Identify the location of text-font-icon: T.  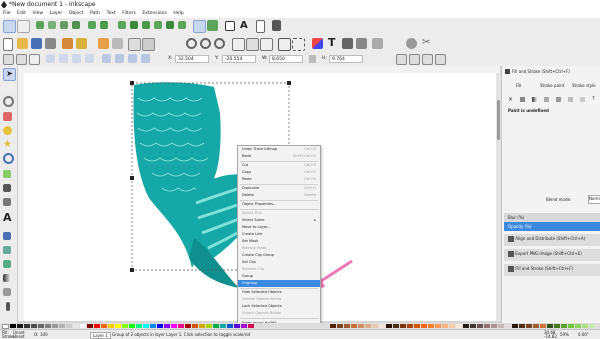
(333, 43).